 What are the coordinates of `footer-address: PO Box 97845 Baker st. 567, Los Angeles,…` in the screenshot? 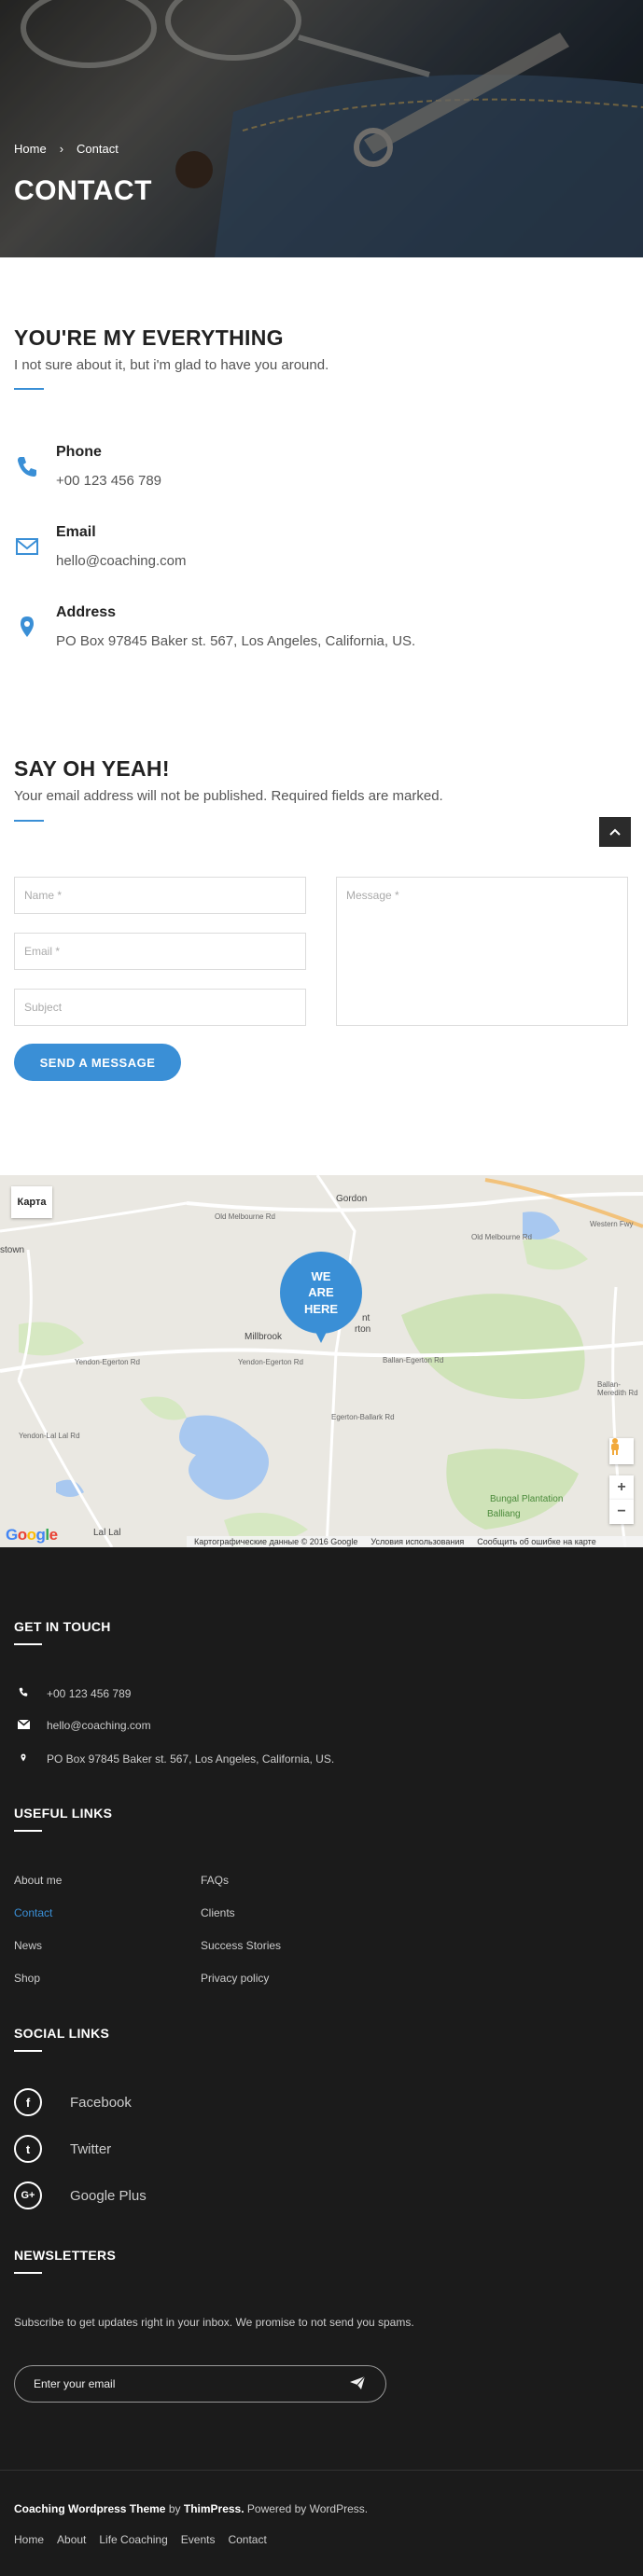 It's located at (174, 1759).